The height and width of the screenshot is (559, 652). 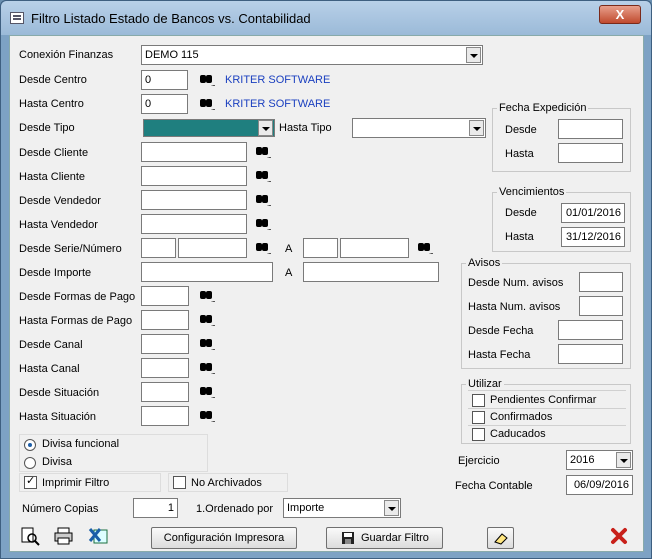 I want to click on printer-icon, so click(x=64, y=536).